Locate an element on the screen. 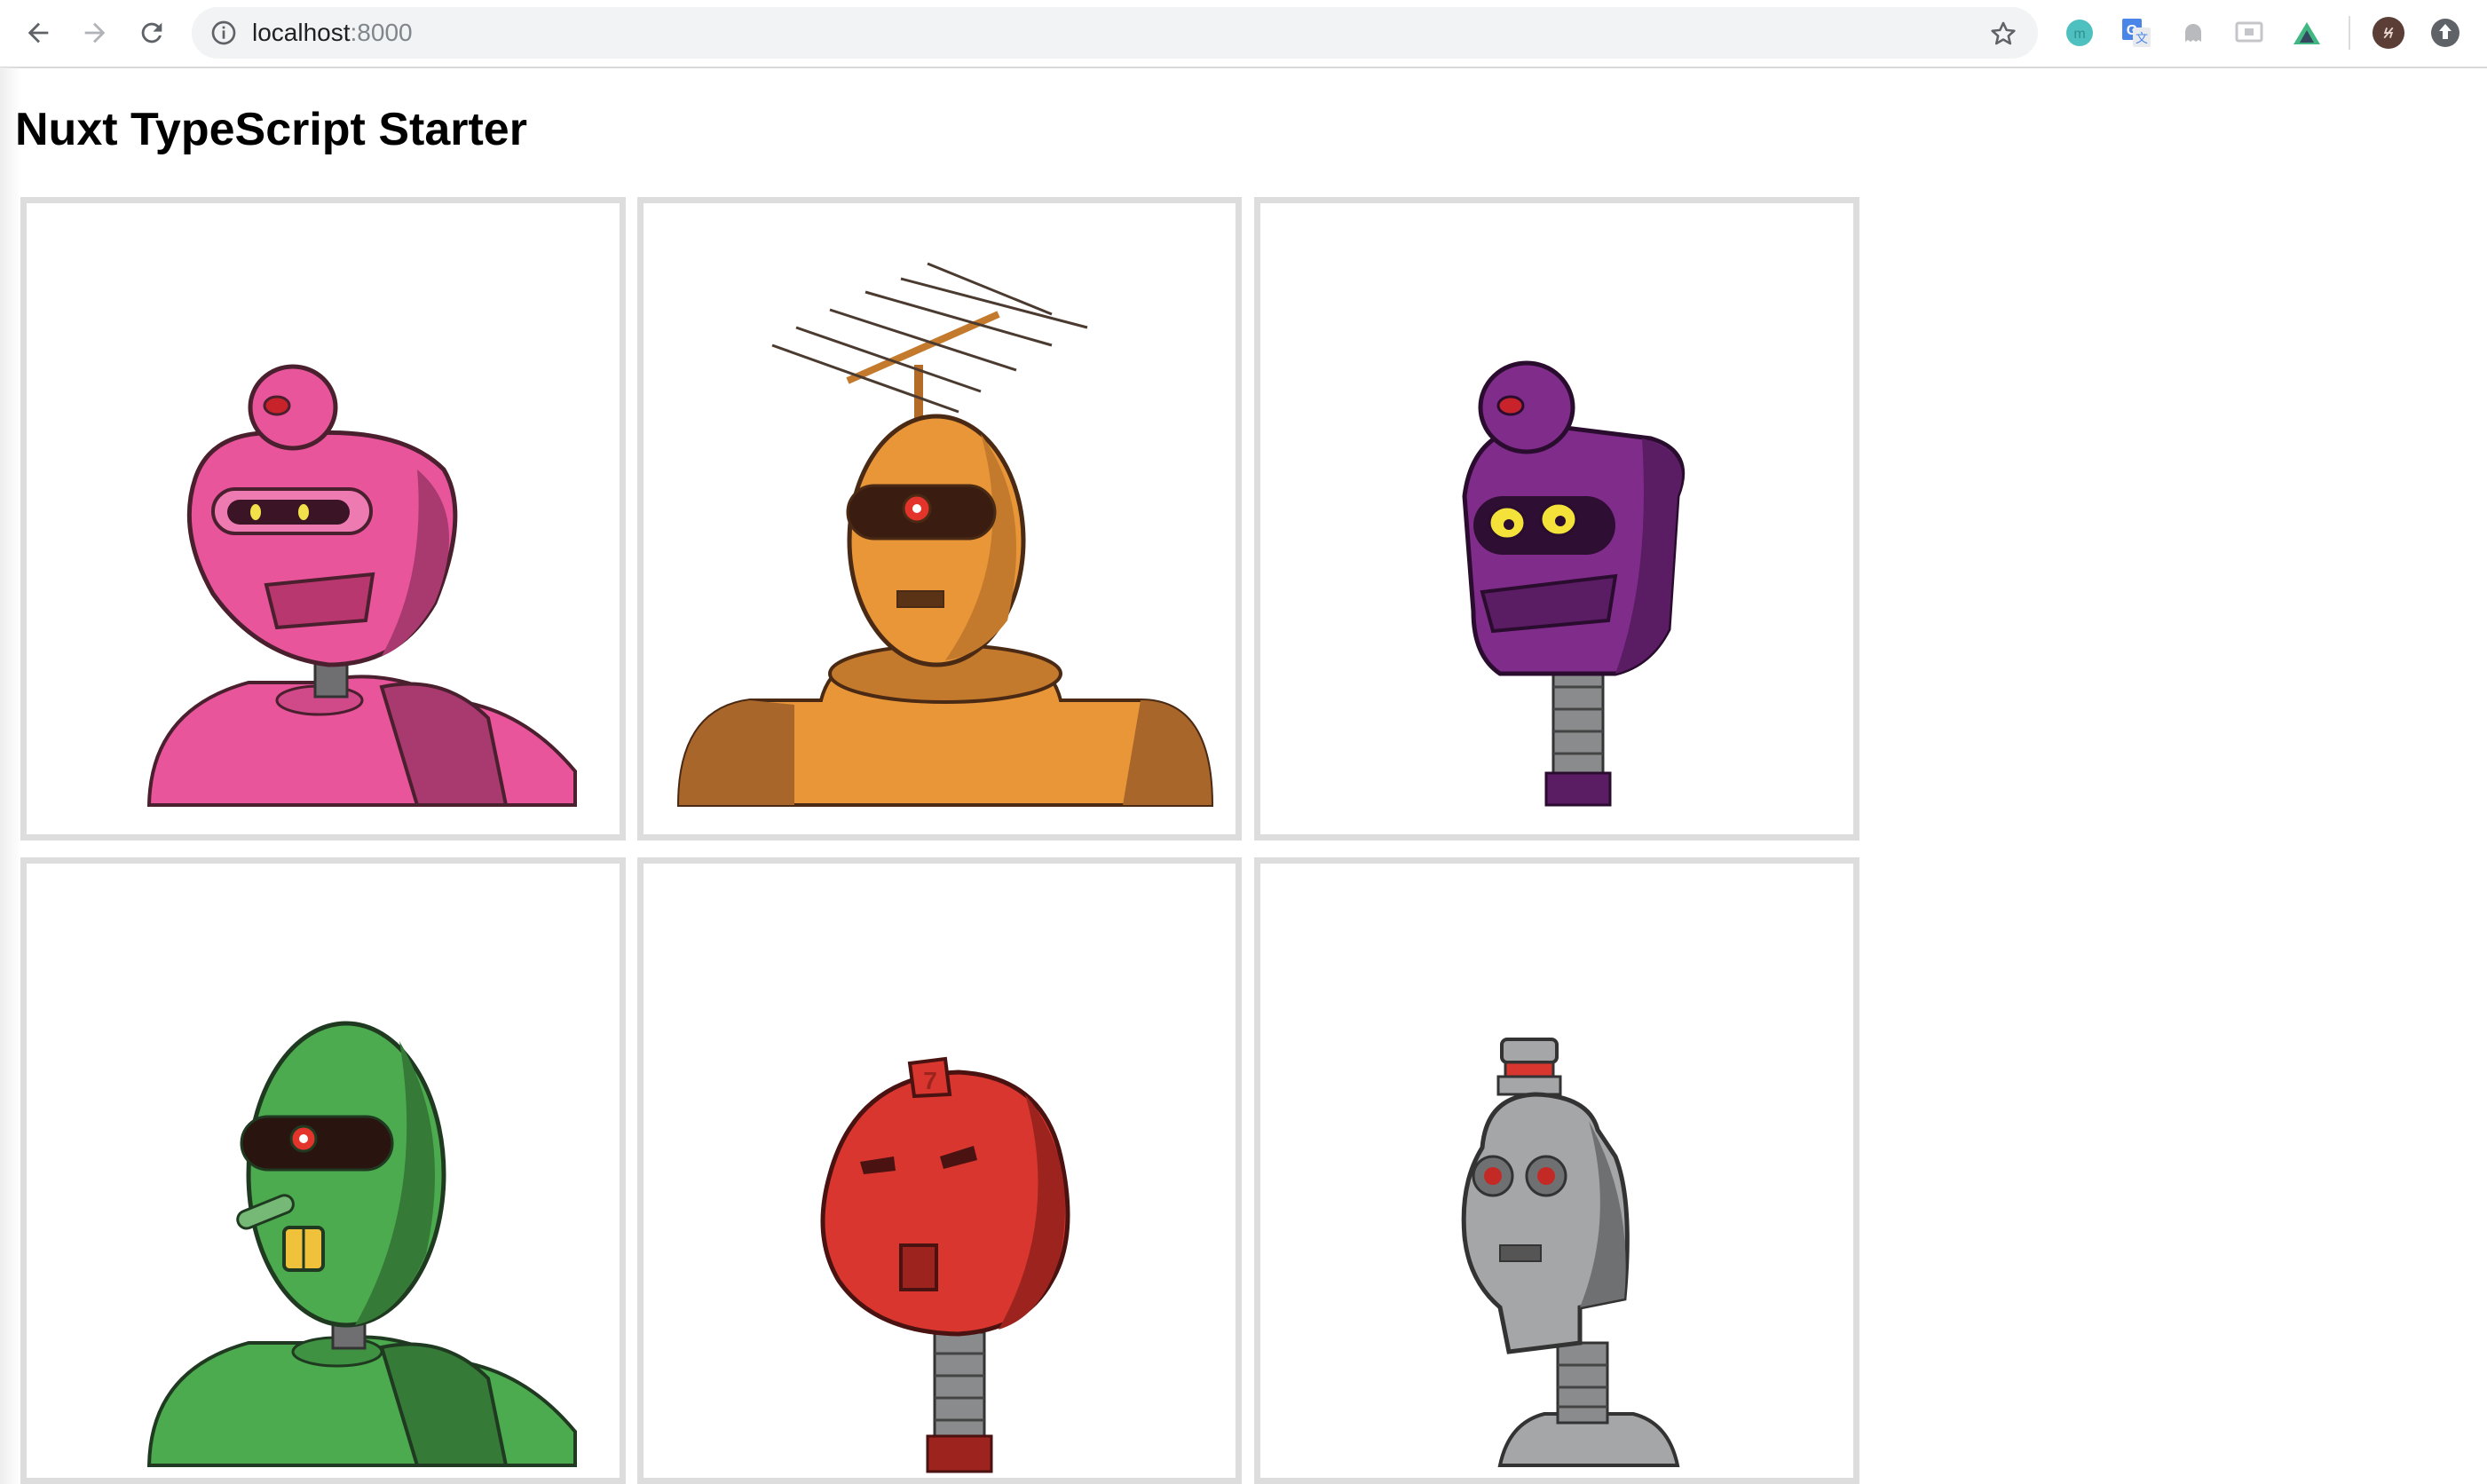 This screenshot has height=1484, width=2487. address-bar: localhost:8000 is located at coordinates (1115, 33).